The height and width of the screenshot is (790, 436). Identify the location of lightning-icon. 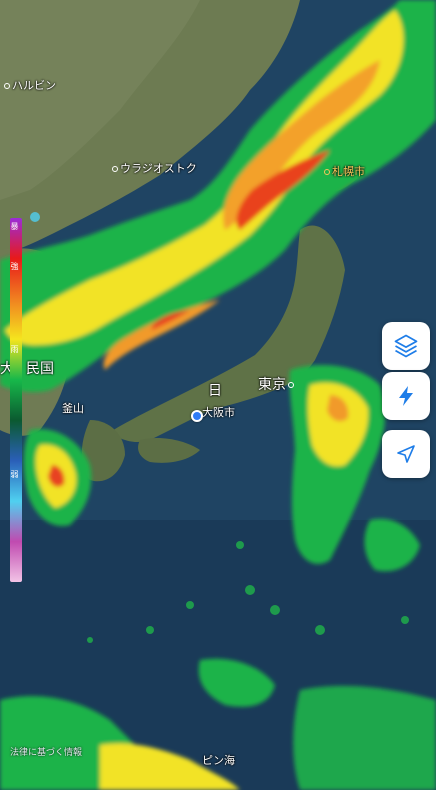
(406, 396).